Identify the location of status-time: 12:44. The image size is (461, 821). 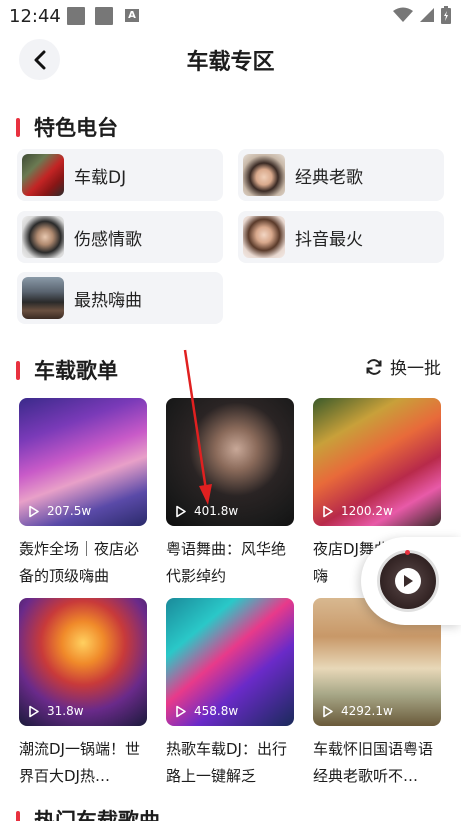
(35, 16).